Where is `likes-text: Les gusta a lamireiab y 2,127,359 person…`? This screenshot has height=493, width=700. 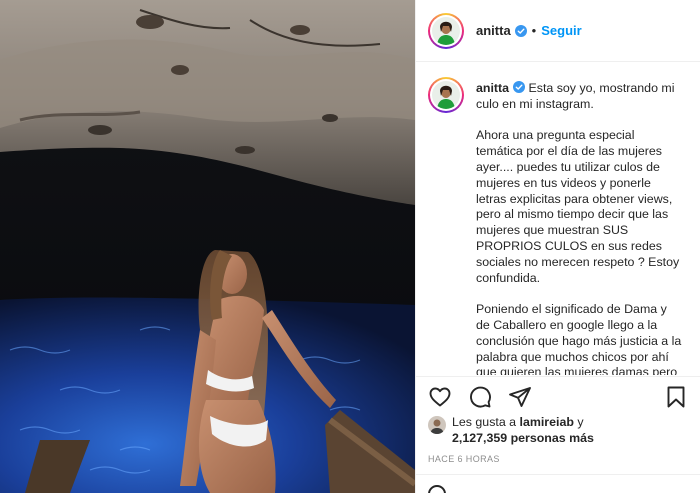 likes-text: Les gusta a lamireiab y 2,127,359 person… is located at coordinates (523, 430).